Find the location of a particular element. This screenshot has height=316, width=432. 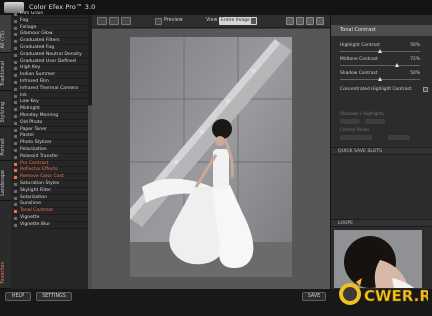

list-item: Fog is located at coordinates (50, 21).